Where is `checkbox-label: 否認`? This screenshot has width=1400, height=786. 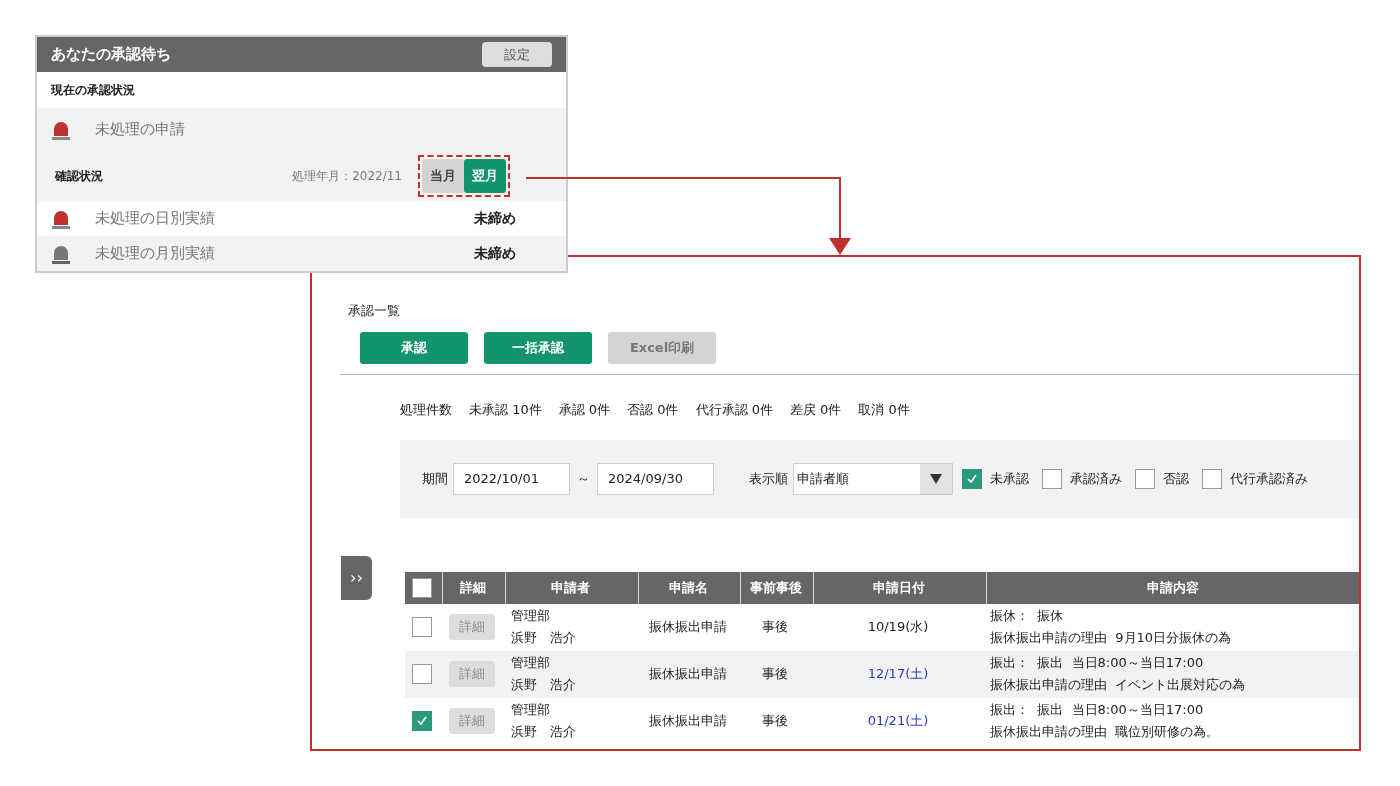 checkbox-label: 否認 is located at coordinates (1176, 478).